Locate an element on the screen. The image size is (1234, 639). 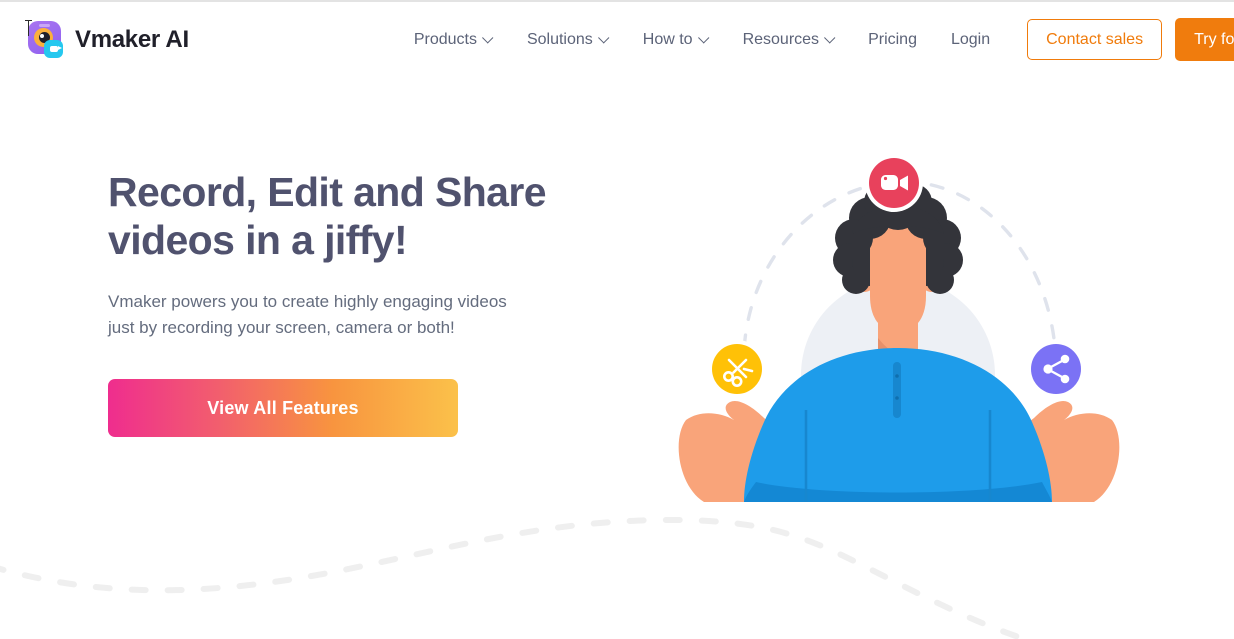
nav-item-resources: Resources is located at coordinates (788, 40).